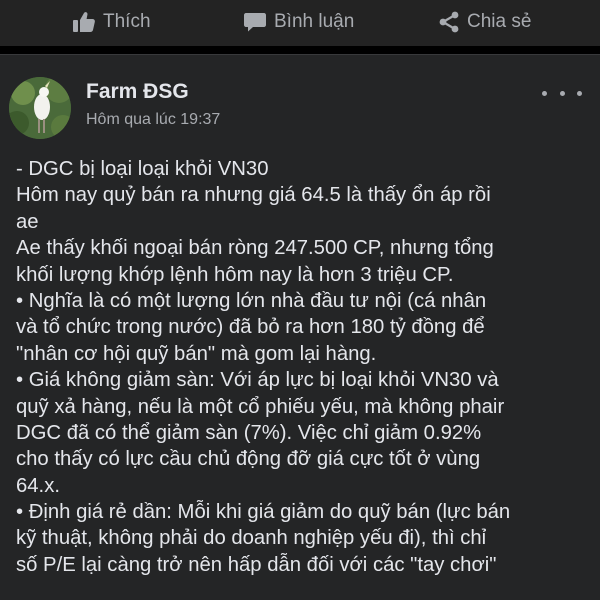 The width and height of the screenshot is (600, 600). I want to click on more-options-button, so click(562, 93).